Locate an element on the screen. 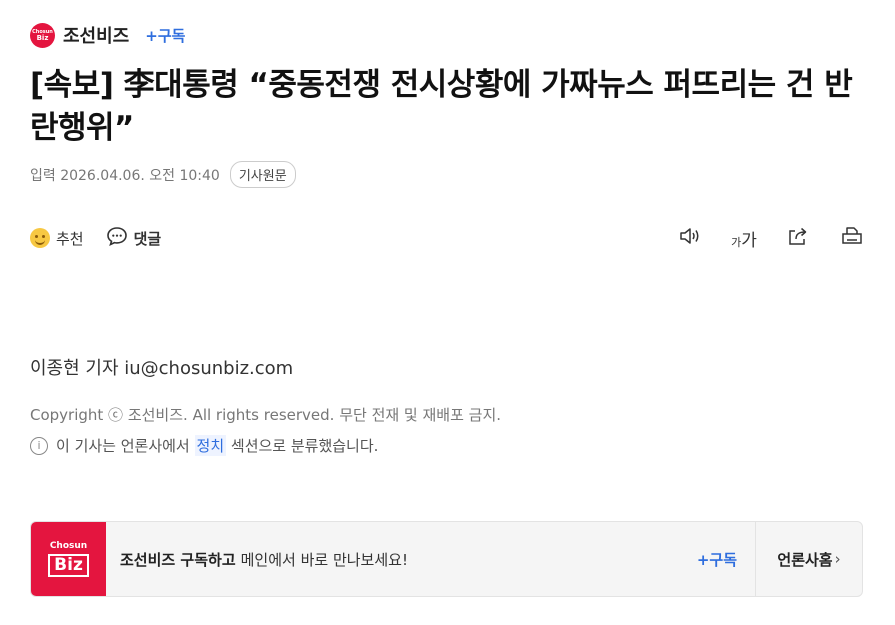  category-info: i 이 기사는 언론사에서 정치 섹션으로 분류했습니다. is located at coordinates (204, 445).